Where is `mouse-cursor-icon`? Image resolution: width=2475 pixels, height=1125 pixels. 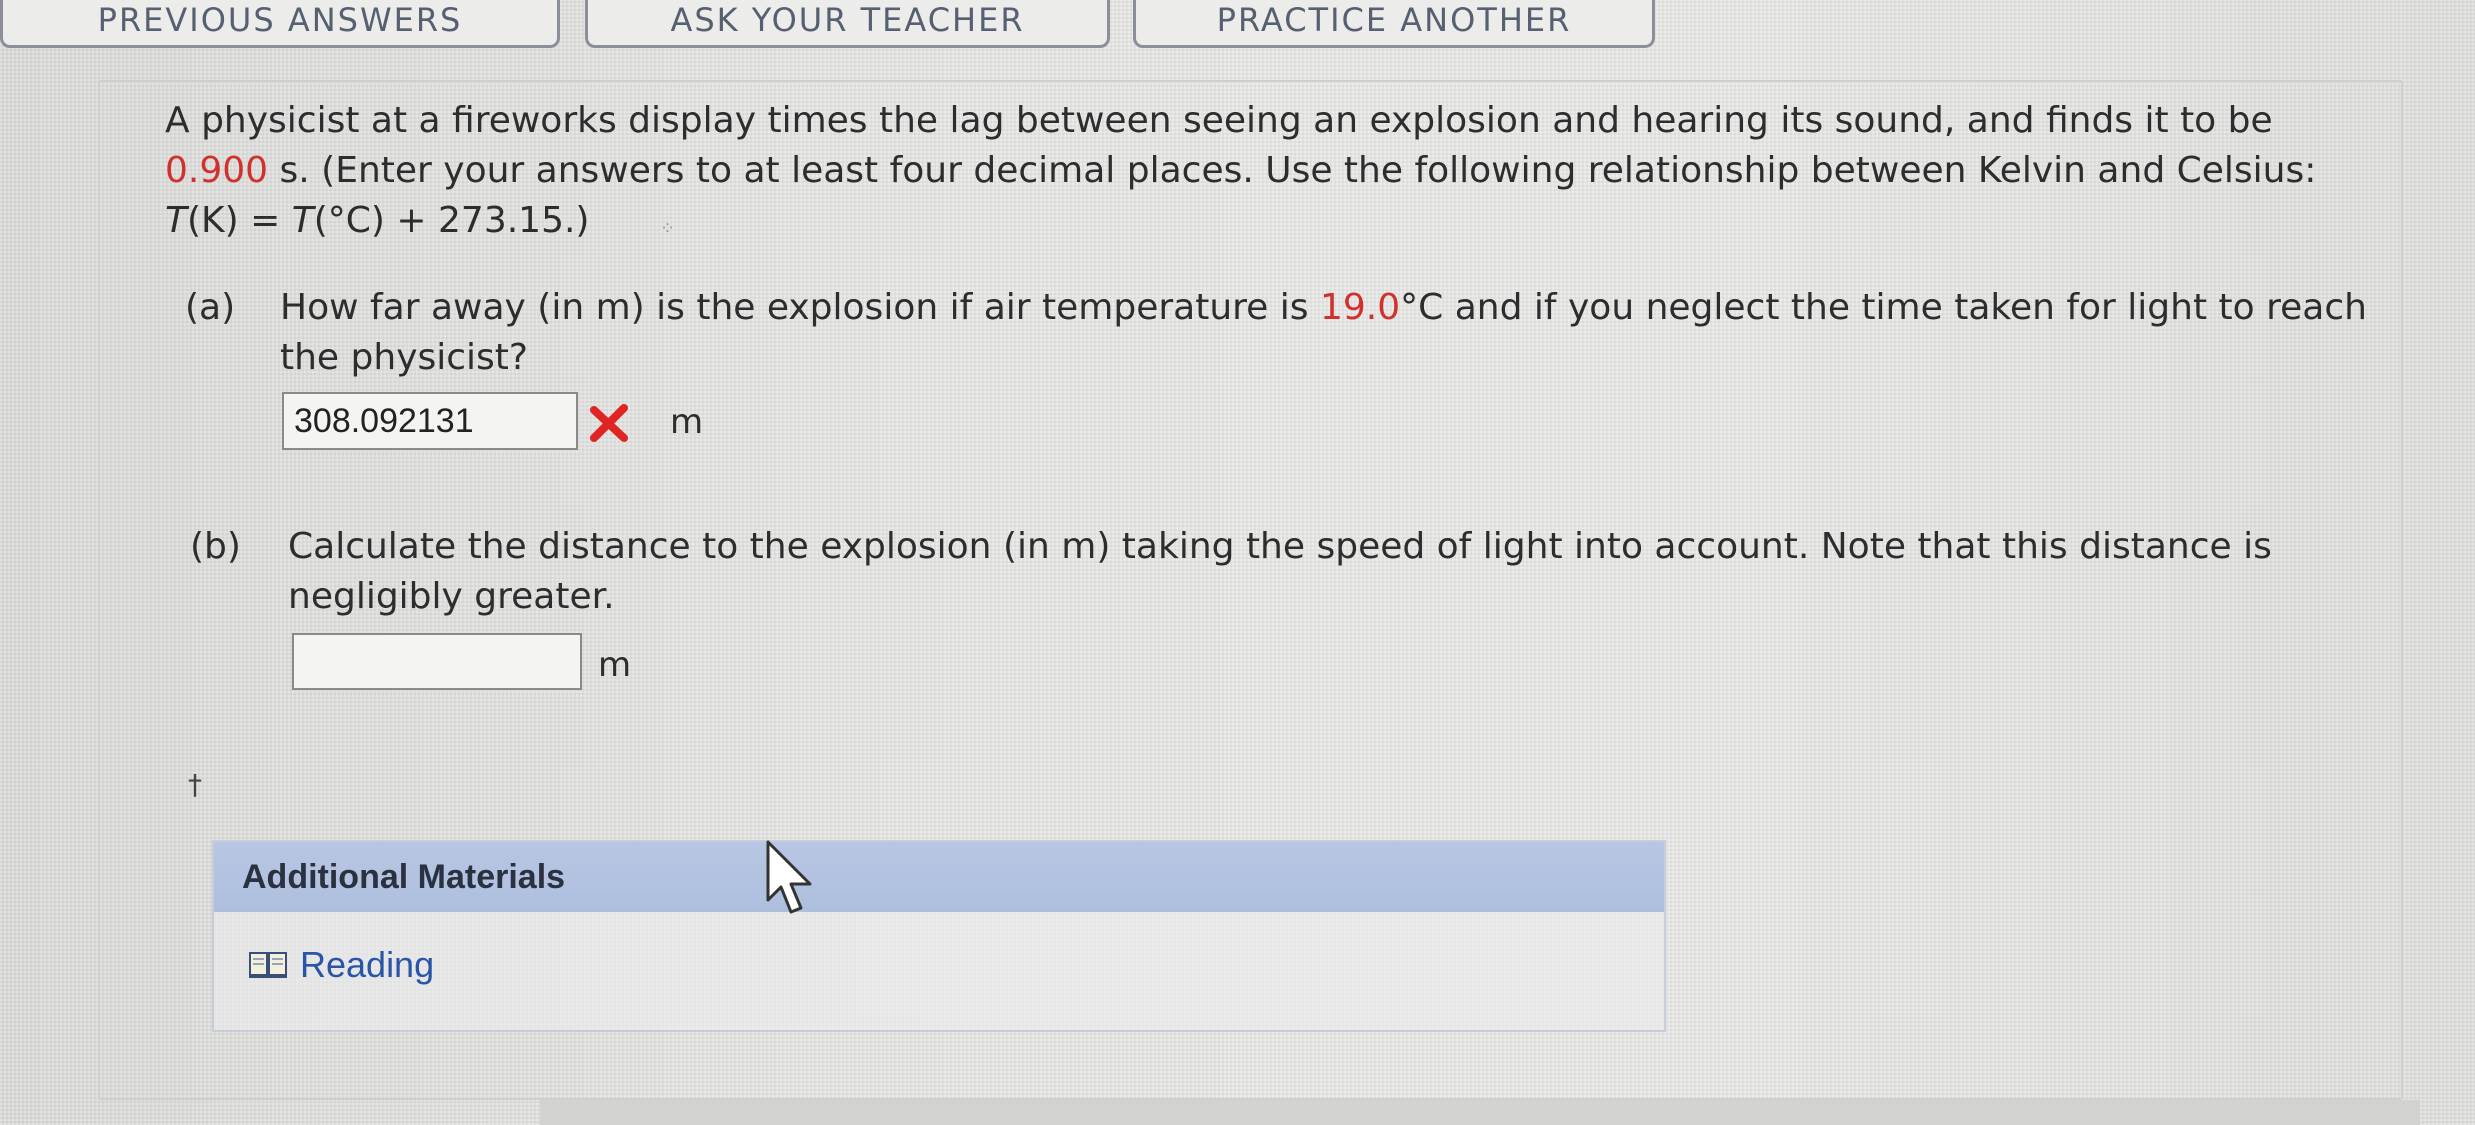
mouse-cursor-icon is located at coordinates (789, 877).